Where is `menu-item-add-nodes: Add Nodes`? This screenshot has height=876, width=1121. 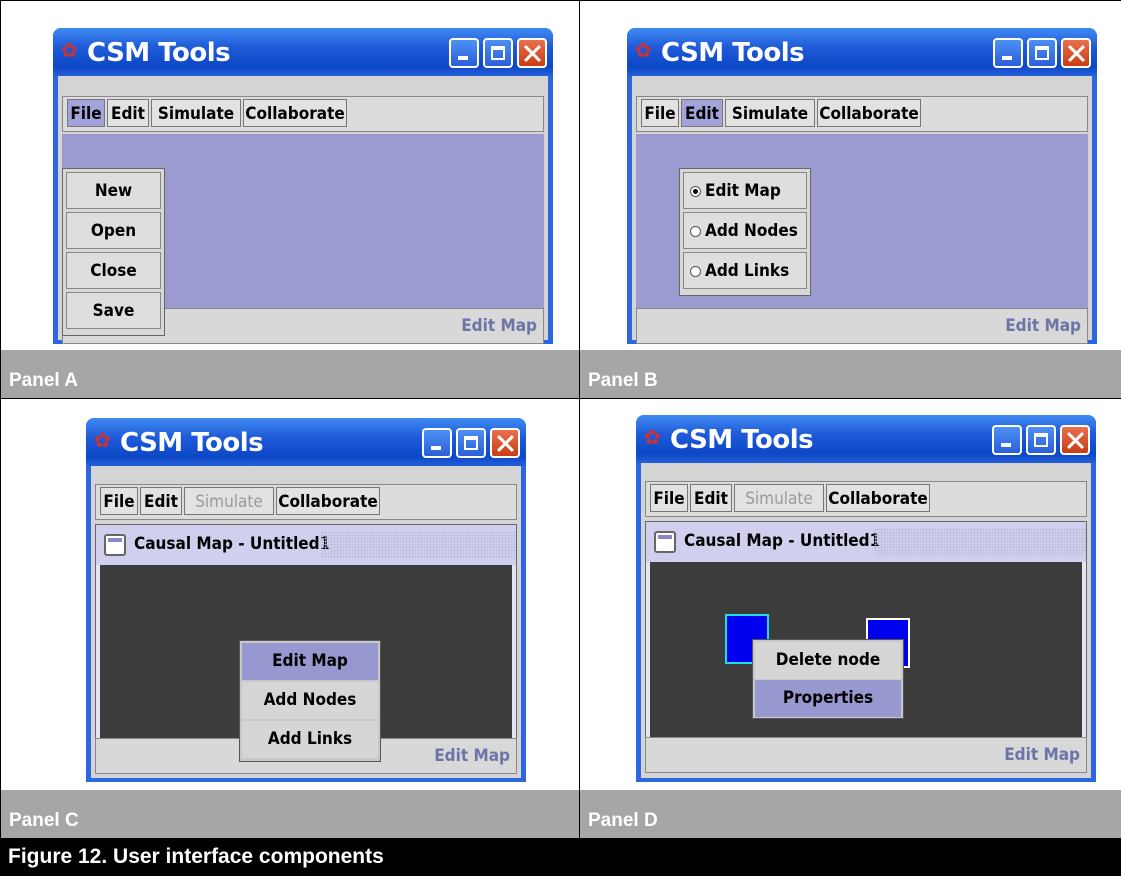
menu-item-add-nodes: Add Nodes is located at coordinates (745, 230).